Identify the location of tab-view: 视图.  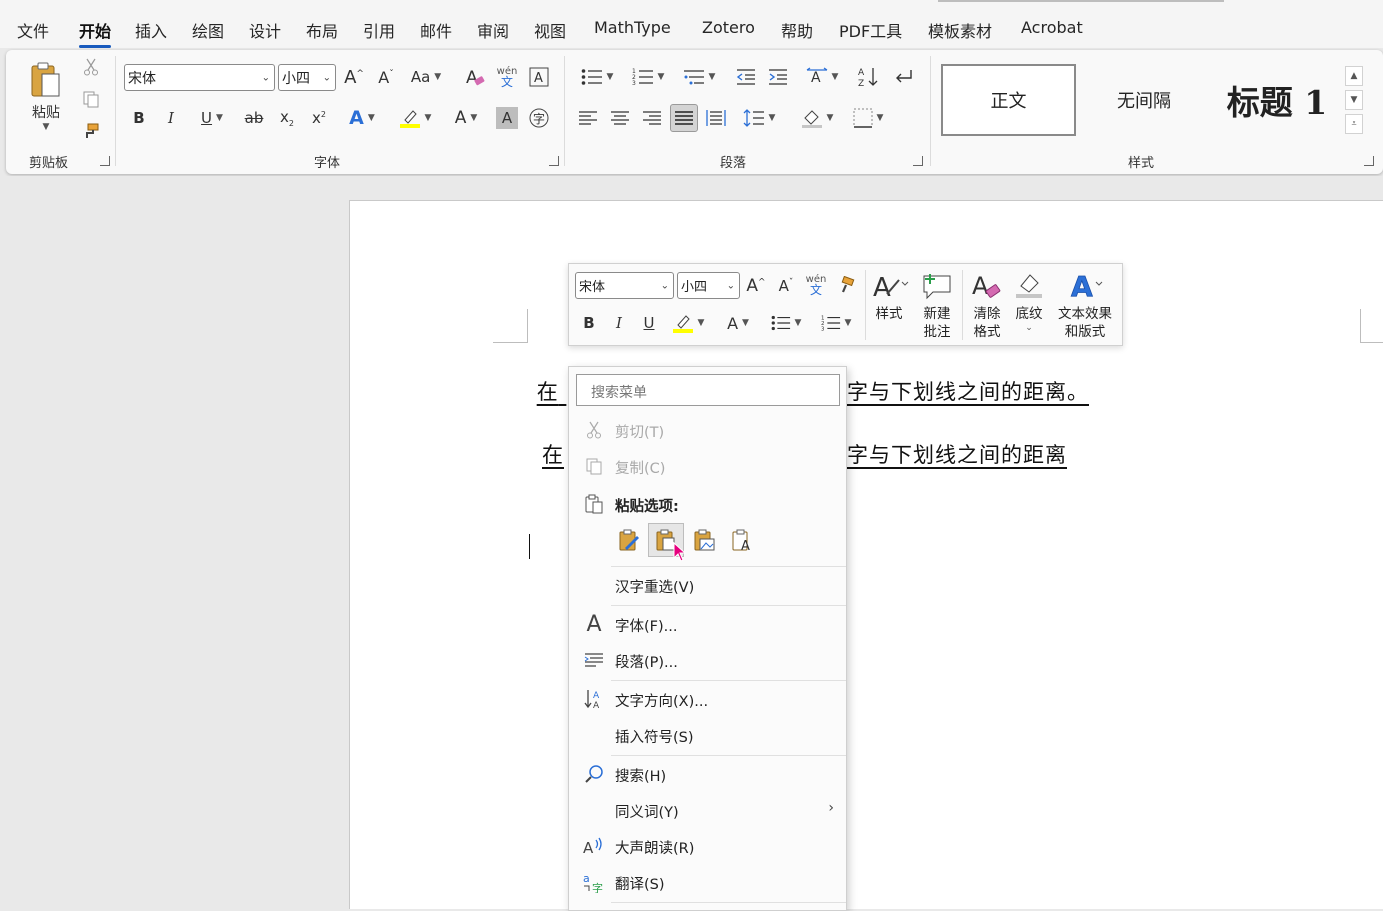
(550, 30).